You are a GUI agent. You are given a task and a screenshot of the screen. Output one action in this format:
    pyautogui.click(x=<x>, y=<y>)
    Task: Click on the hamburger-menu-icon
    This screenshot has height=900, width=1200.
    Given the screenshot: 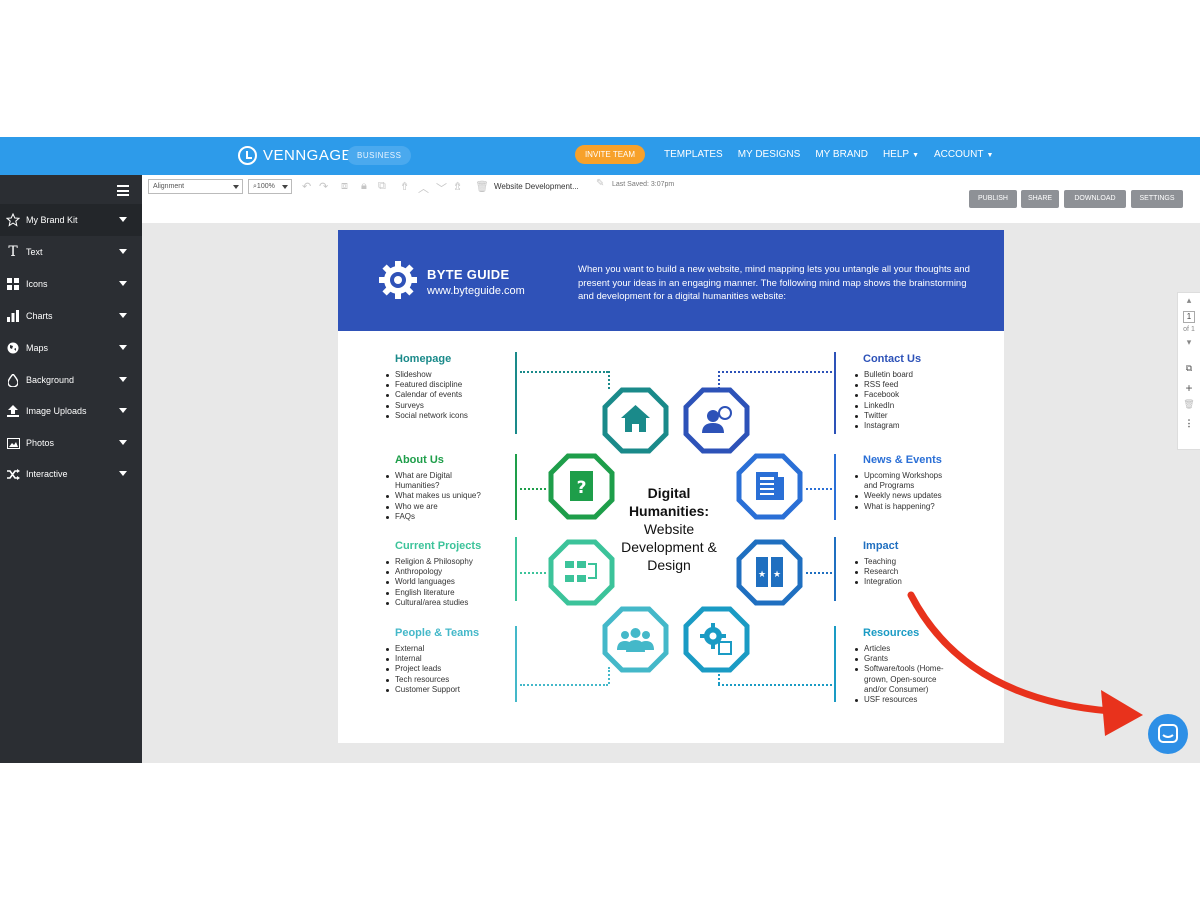 What is the action you would take?
    pyautogui.click(x=123, y=190)
    